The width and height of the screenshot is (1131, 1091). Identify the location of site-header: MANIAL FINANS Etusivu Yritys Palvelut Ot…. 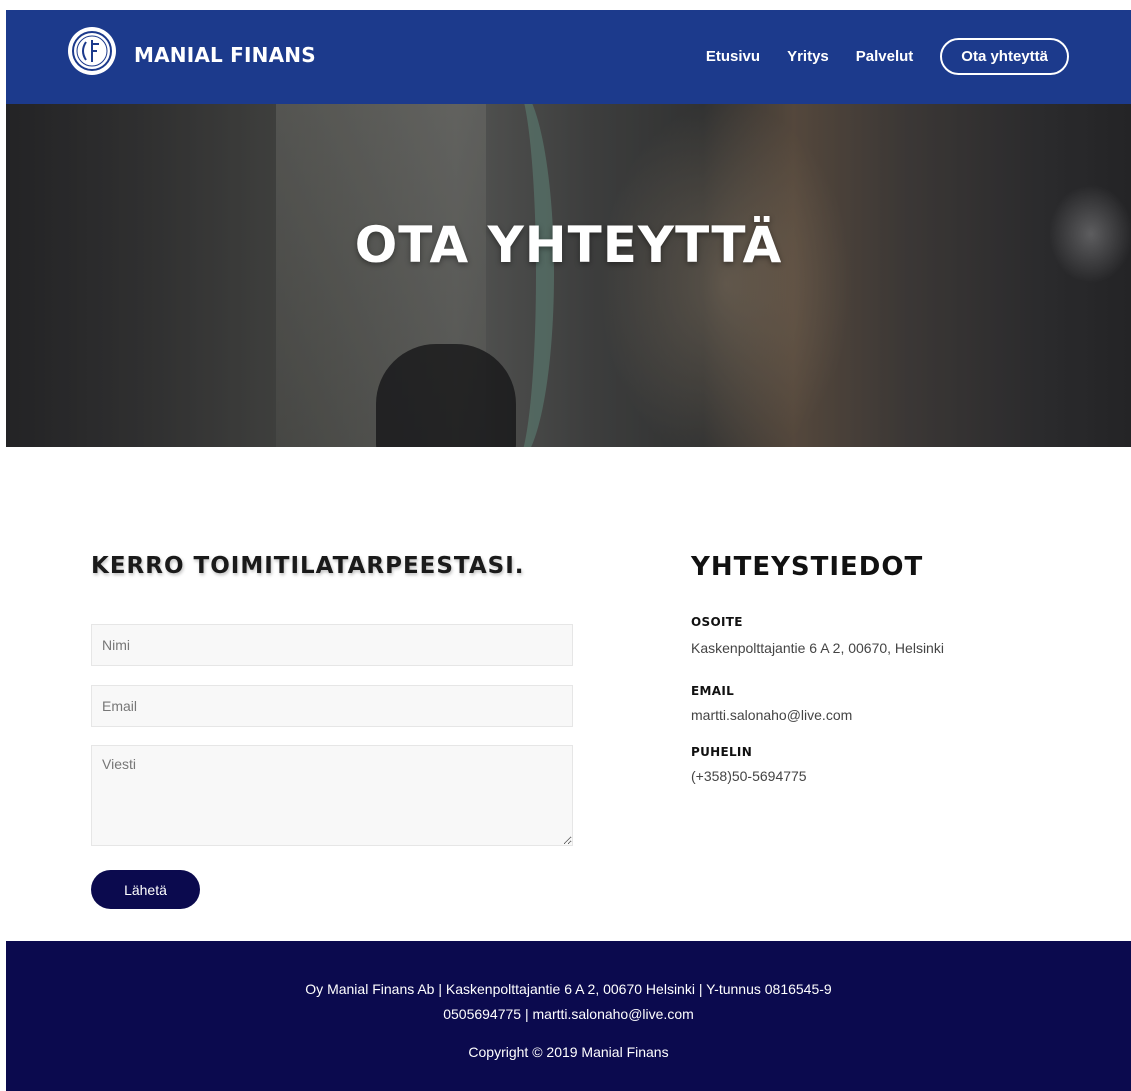
(568, 57).